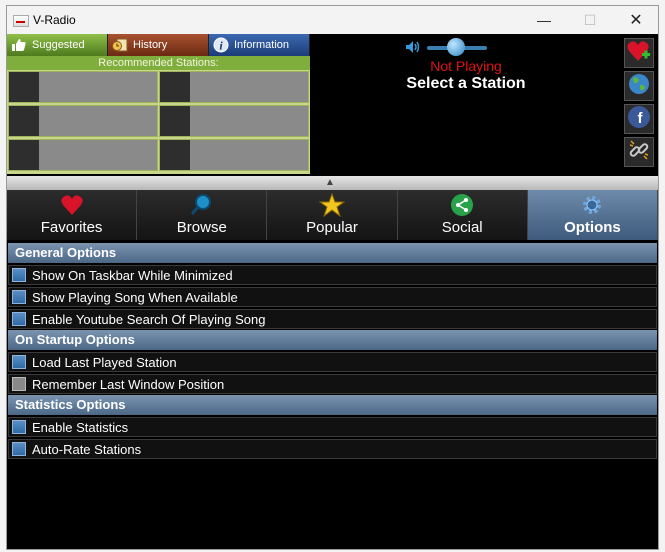 This screenshot has width=665, height=552. What do you see at coordinates (332, 275) in the screenshot?
I see `option-show-on-taskbar: Show On Taskbar While Minimized` at bounding box center [332, 275].